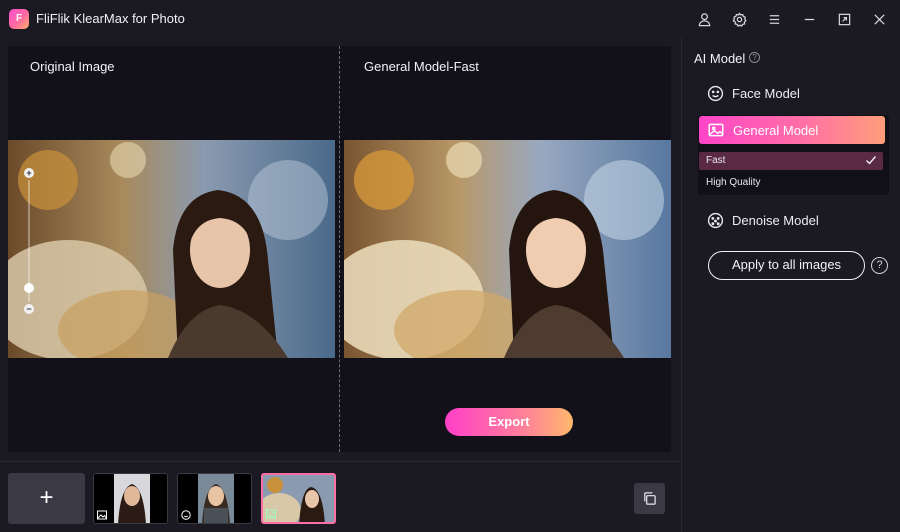 The height and width of the screenshot is (532, 900). Describe the element at coordinates (844, 19) in the screenshot. I see `maximize-icon` at that location.